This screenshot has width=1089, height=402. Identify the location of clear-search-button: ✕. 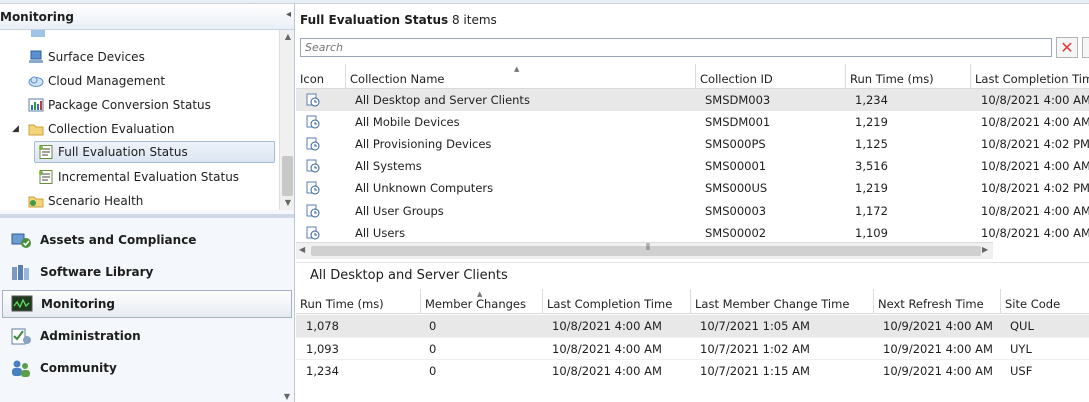
(1067, 47).